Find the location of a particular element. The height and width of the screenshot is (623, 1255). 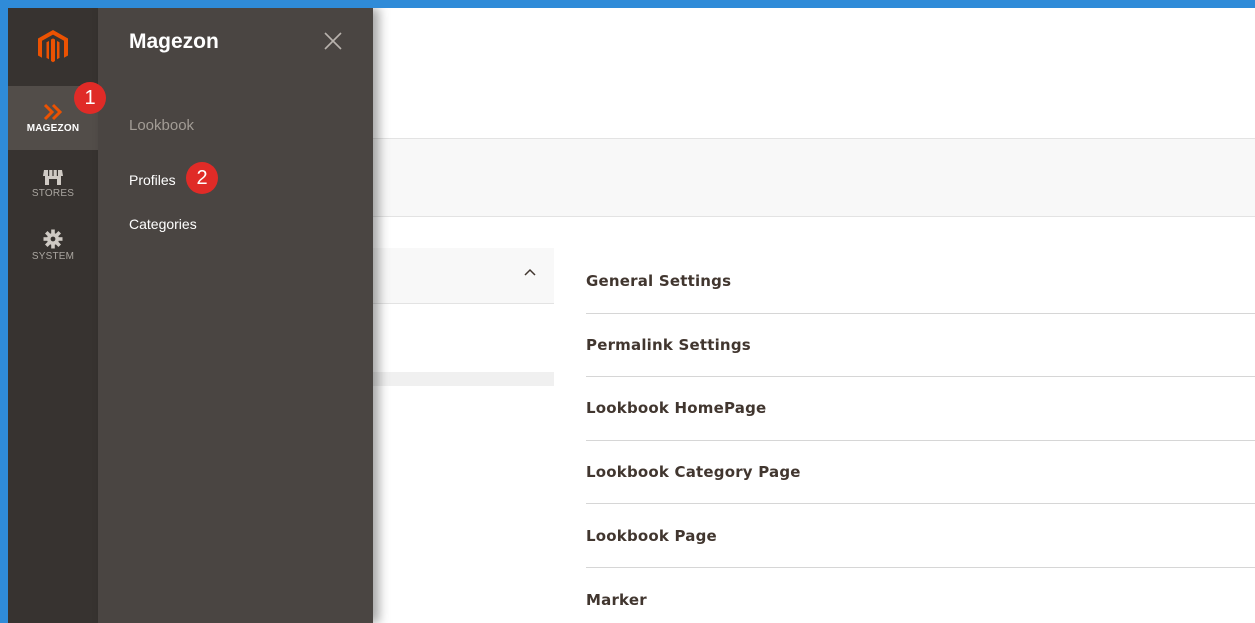

section-general-settings: General Settings is located at coordinates (920, 282).